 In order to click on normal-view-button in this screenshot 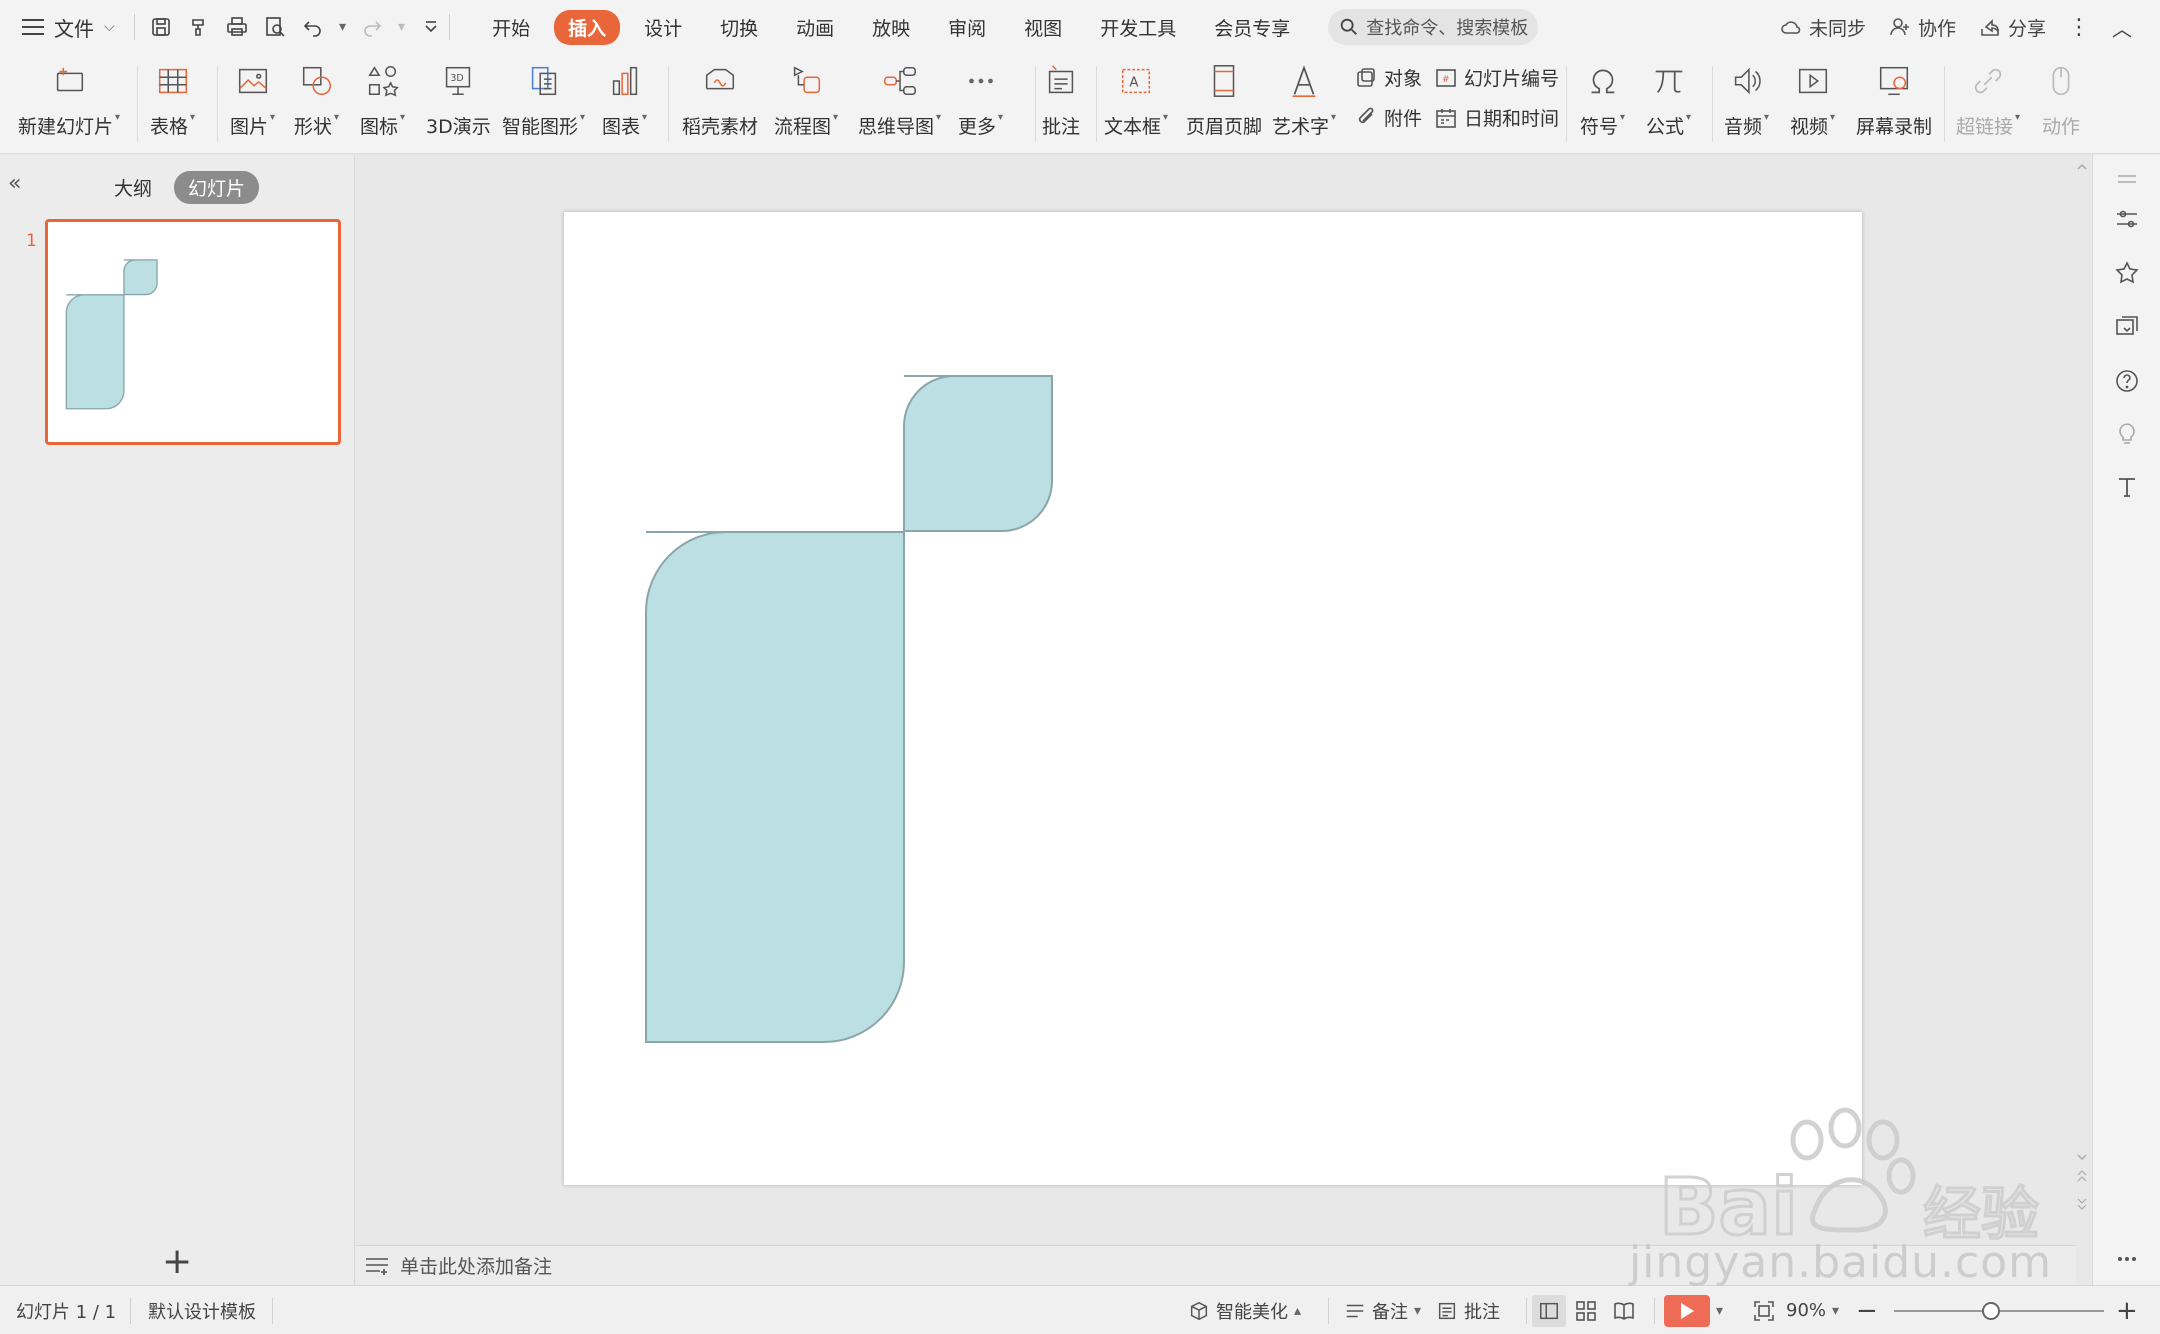, I will do `click(1549, 1310)`.